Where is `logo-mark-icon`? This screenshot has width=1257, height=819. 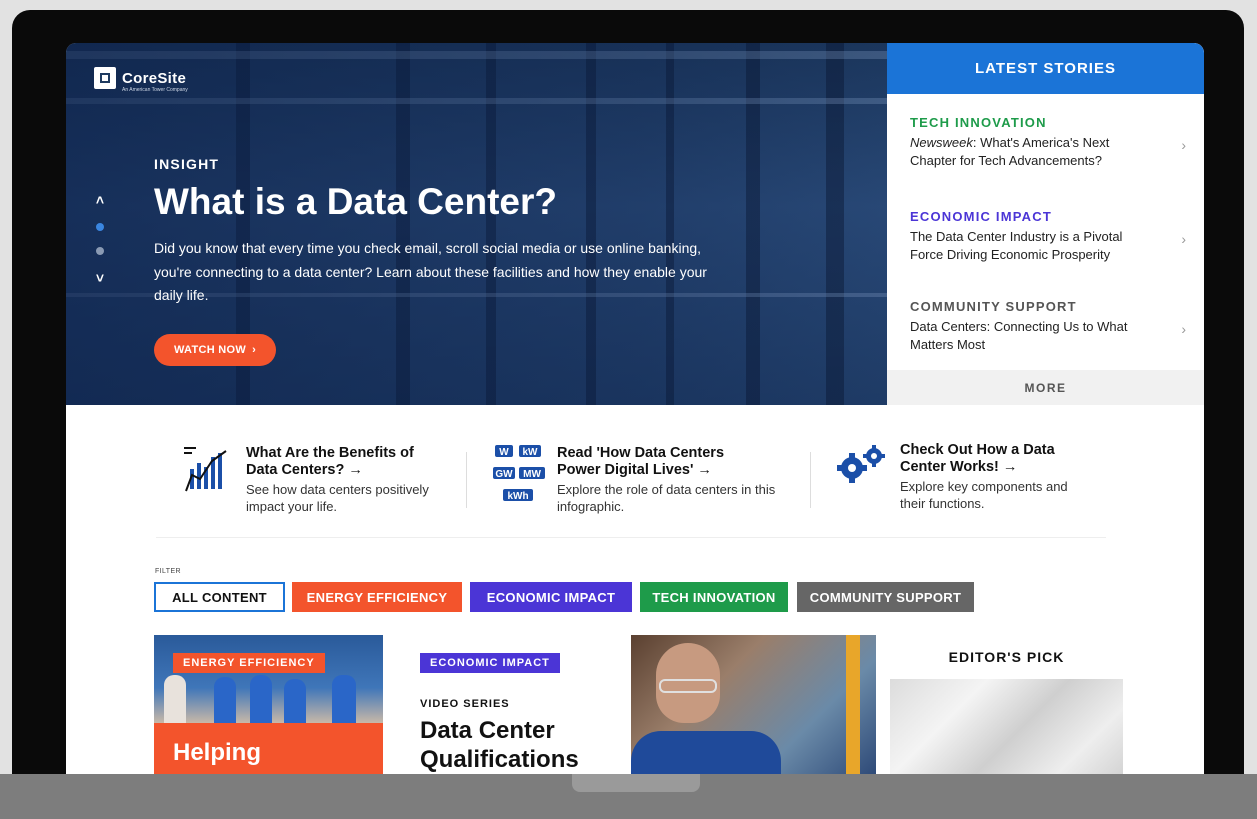
logo-mark-icon is located at coordinates (105, 78).